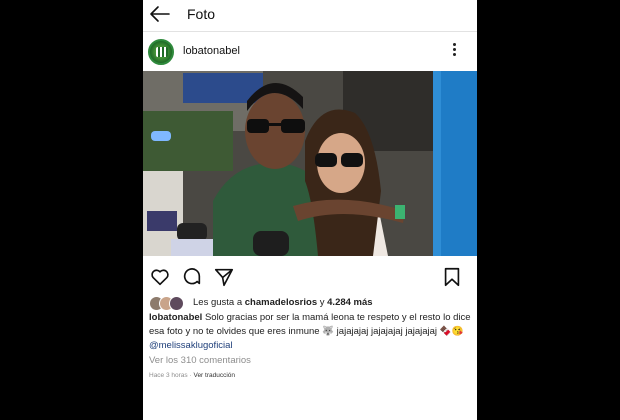  I want to click on post-actions, so click(310, 277).